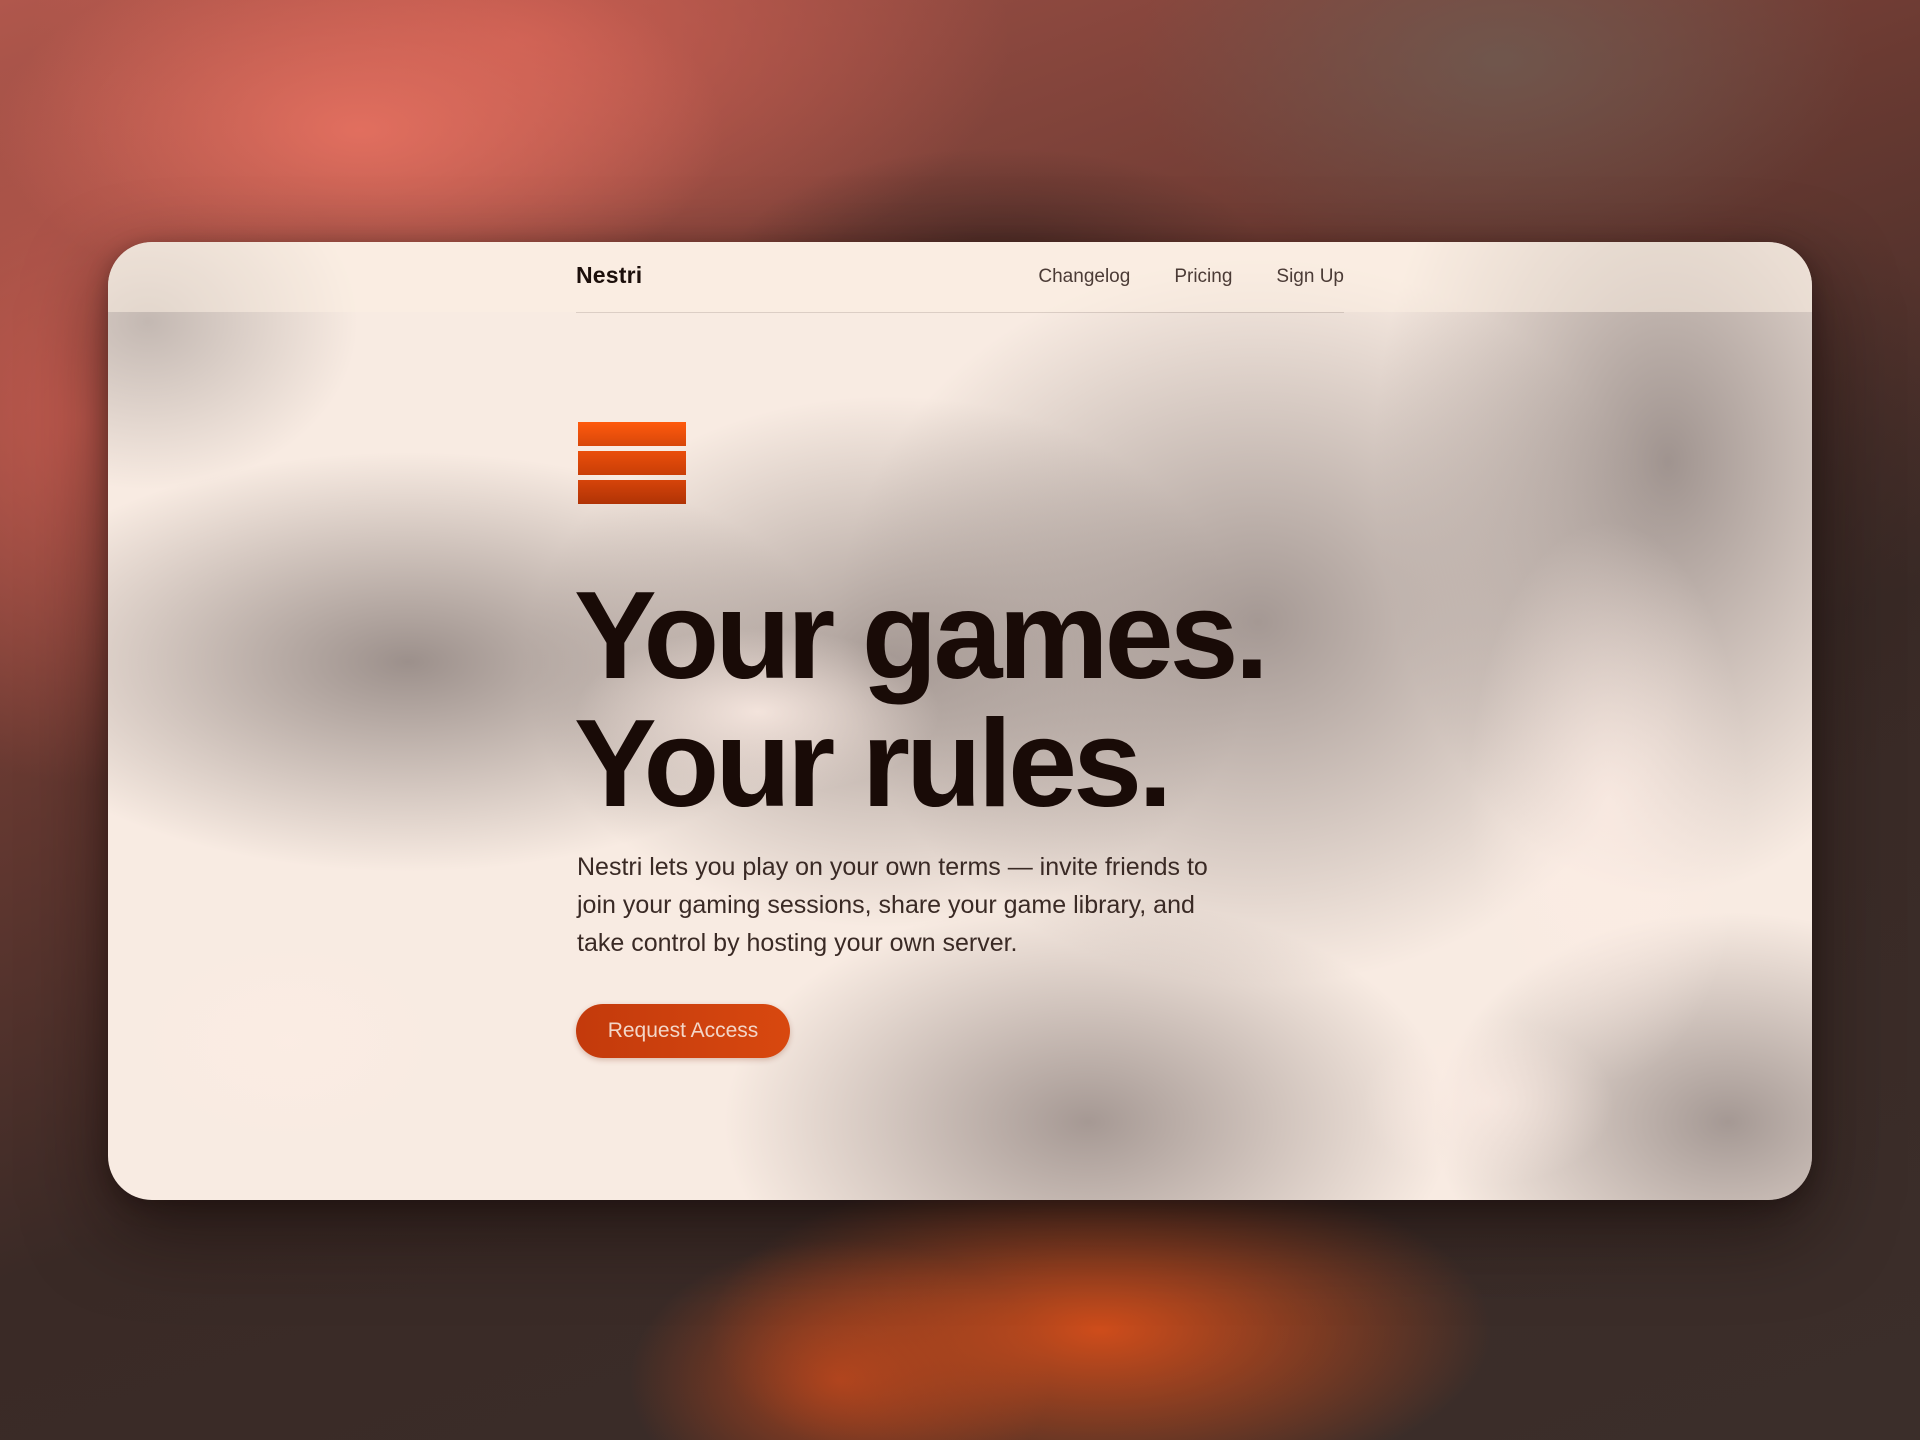  What do you see at coordinates (1203, 277) in the screenshot?
I see `nav-link-pricing: Pricing` at bounding box center [1203, 277].